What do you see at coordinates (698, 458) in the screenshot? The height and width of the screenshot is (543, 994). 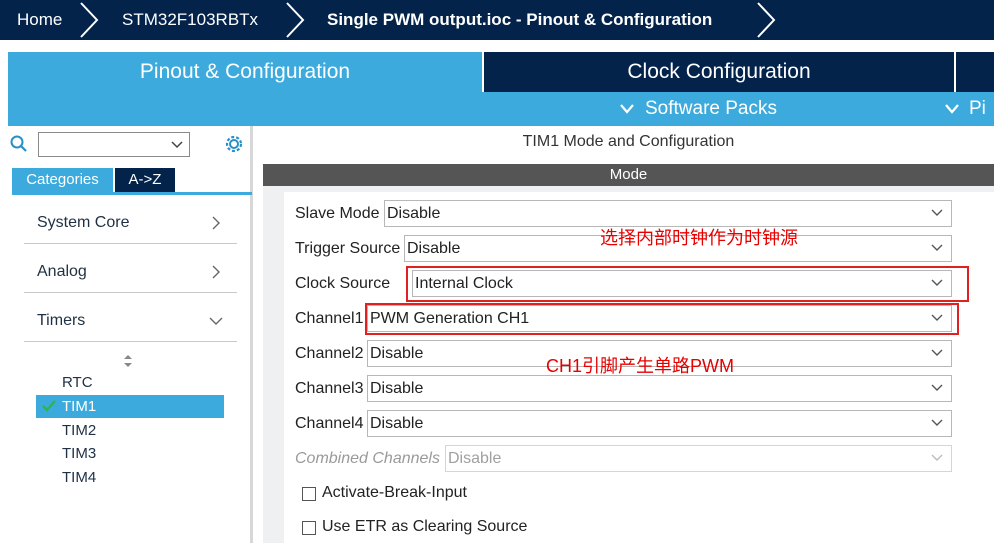 I see `combined-channels-select: Disable` at bounding box center [698, 458].